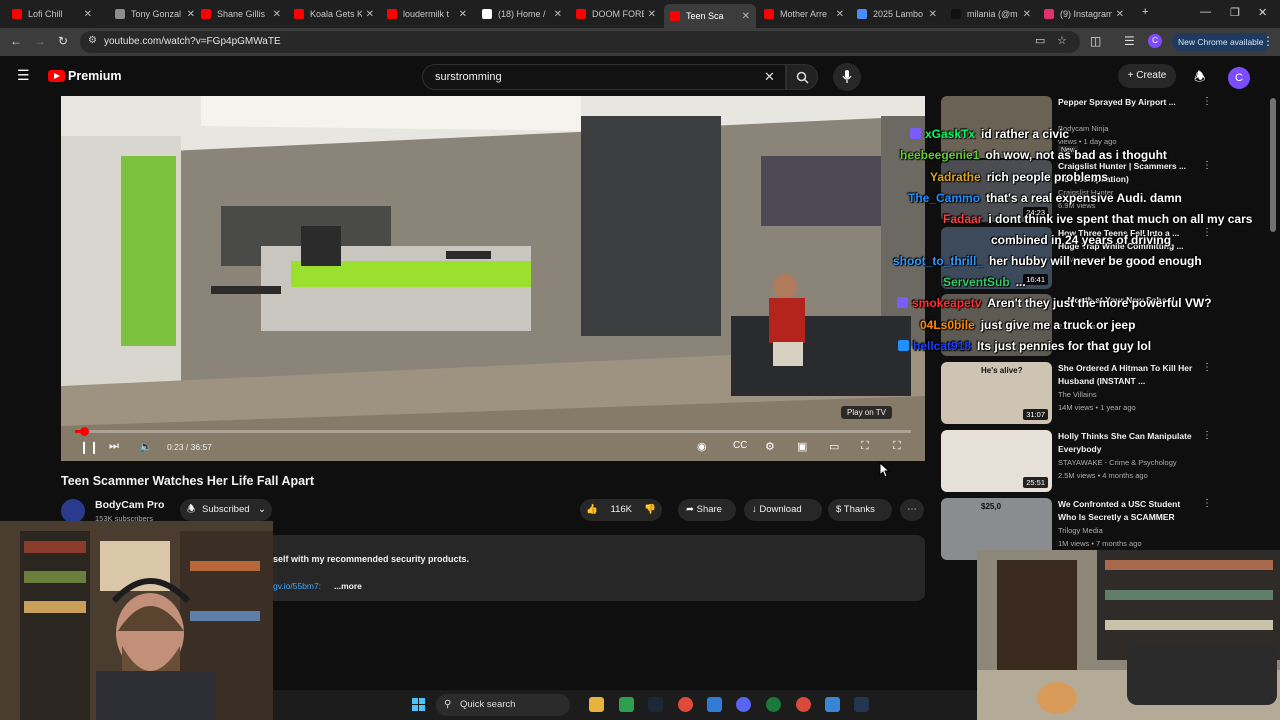 Image resolution: width=1280 pixels, height=720 pixels. Describe the element at coordinates (114, 446) in the screenshot. I see `next-video-icon: ⏭` at that location.